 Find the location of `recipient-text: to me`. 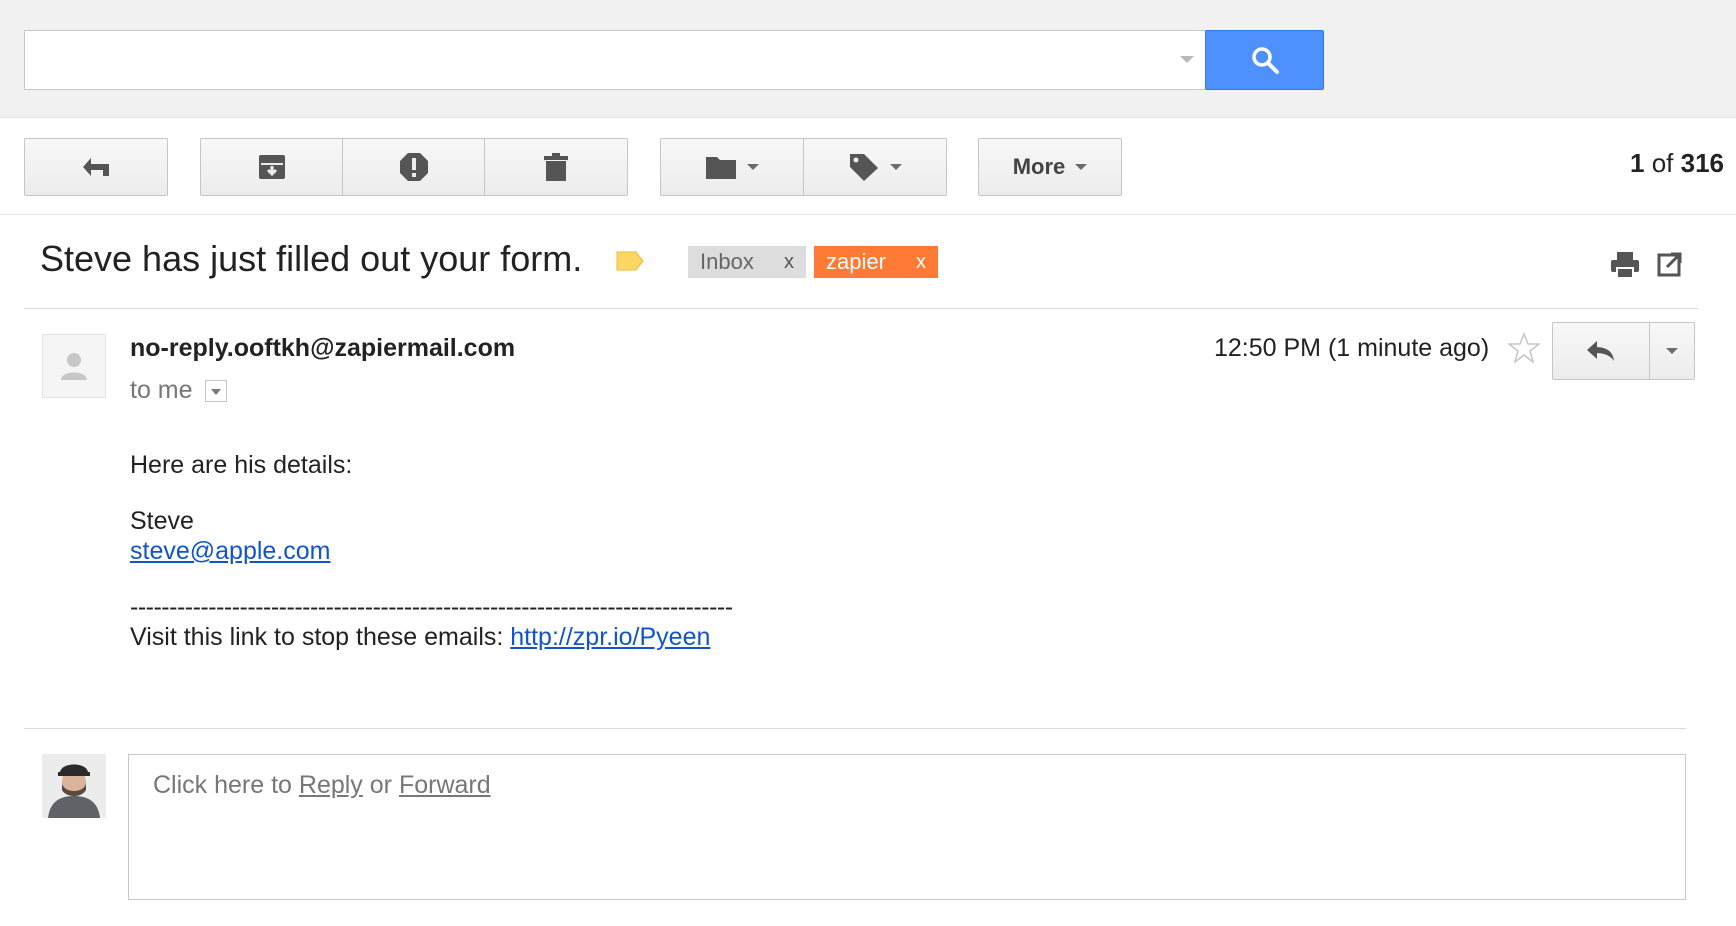

recipient-text: to me is located at coordinates (161, 390).